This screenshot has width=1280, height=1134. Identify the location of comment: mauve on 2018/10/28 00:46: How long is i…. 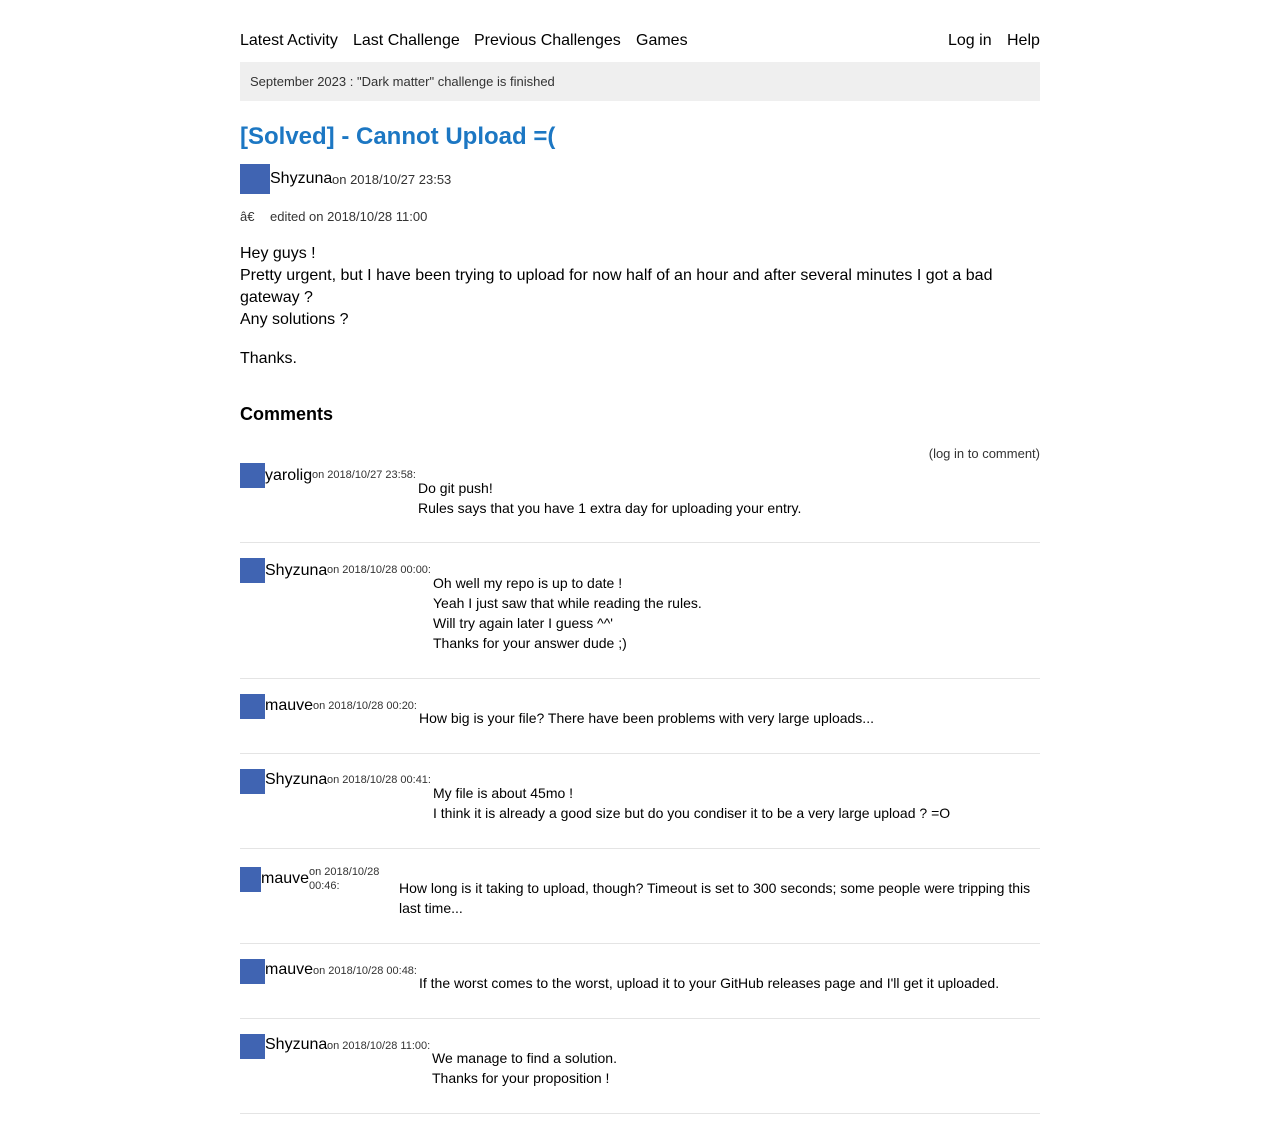
(640, 904).